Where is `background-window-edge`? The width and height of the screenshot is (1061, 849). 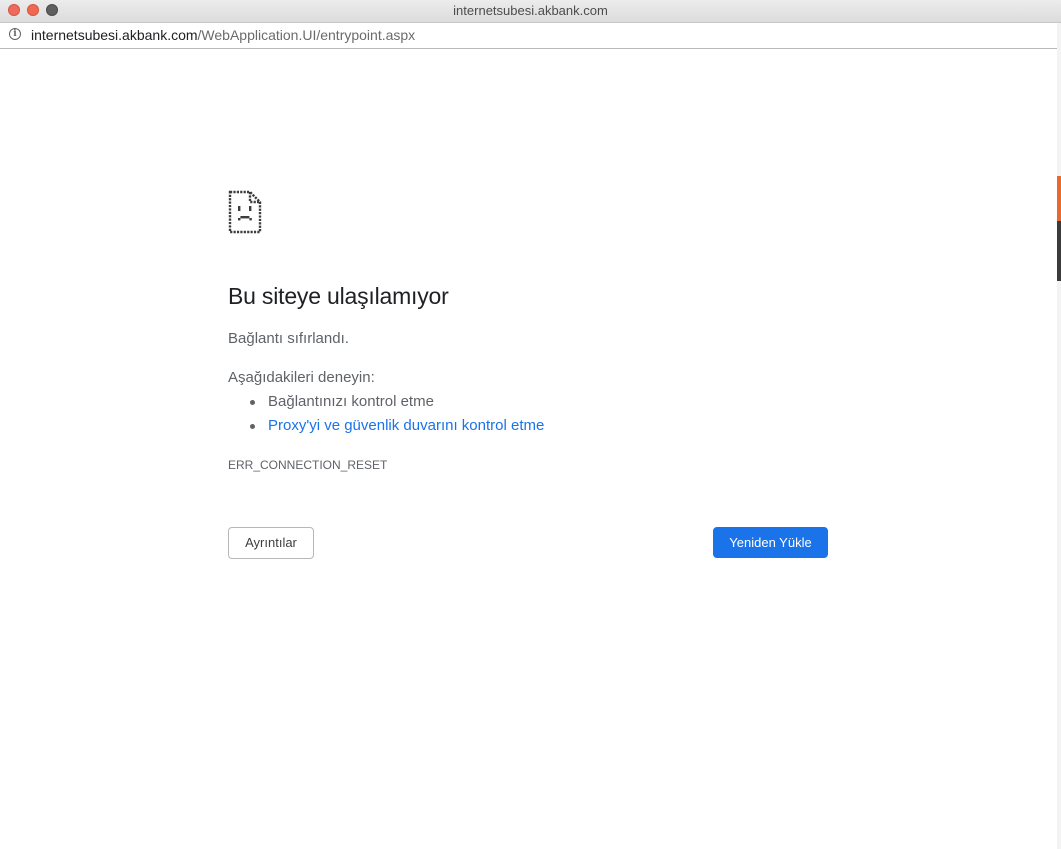
background-window-edge is located at coordinates (1059, 436).